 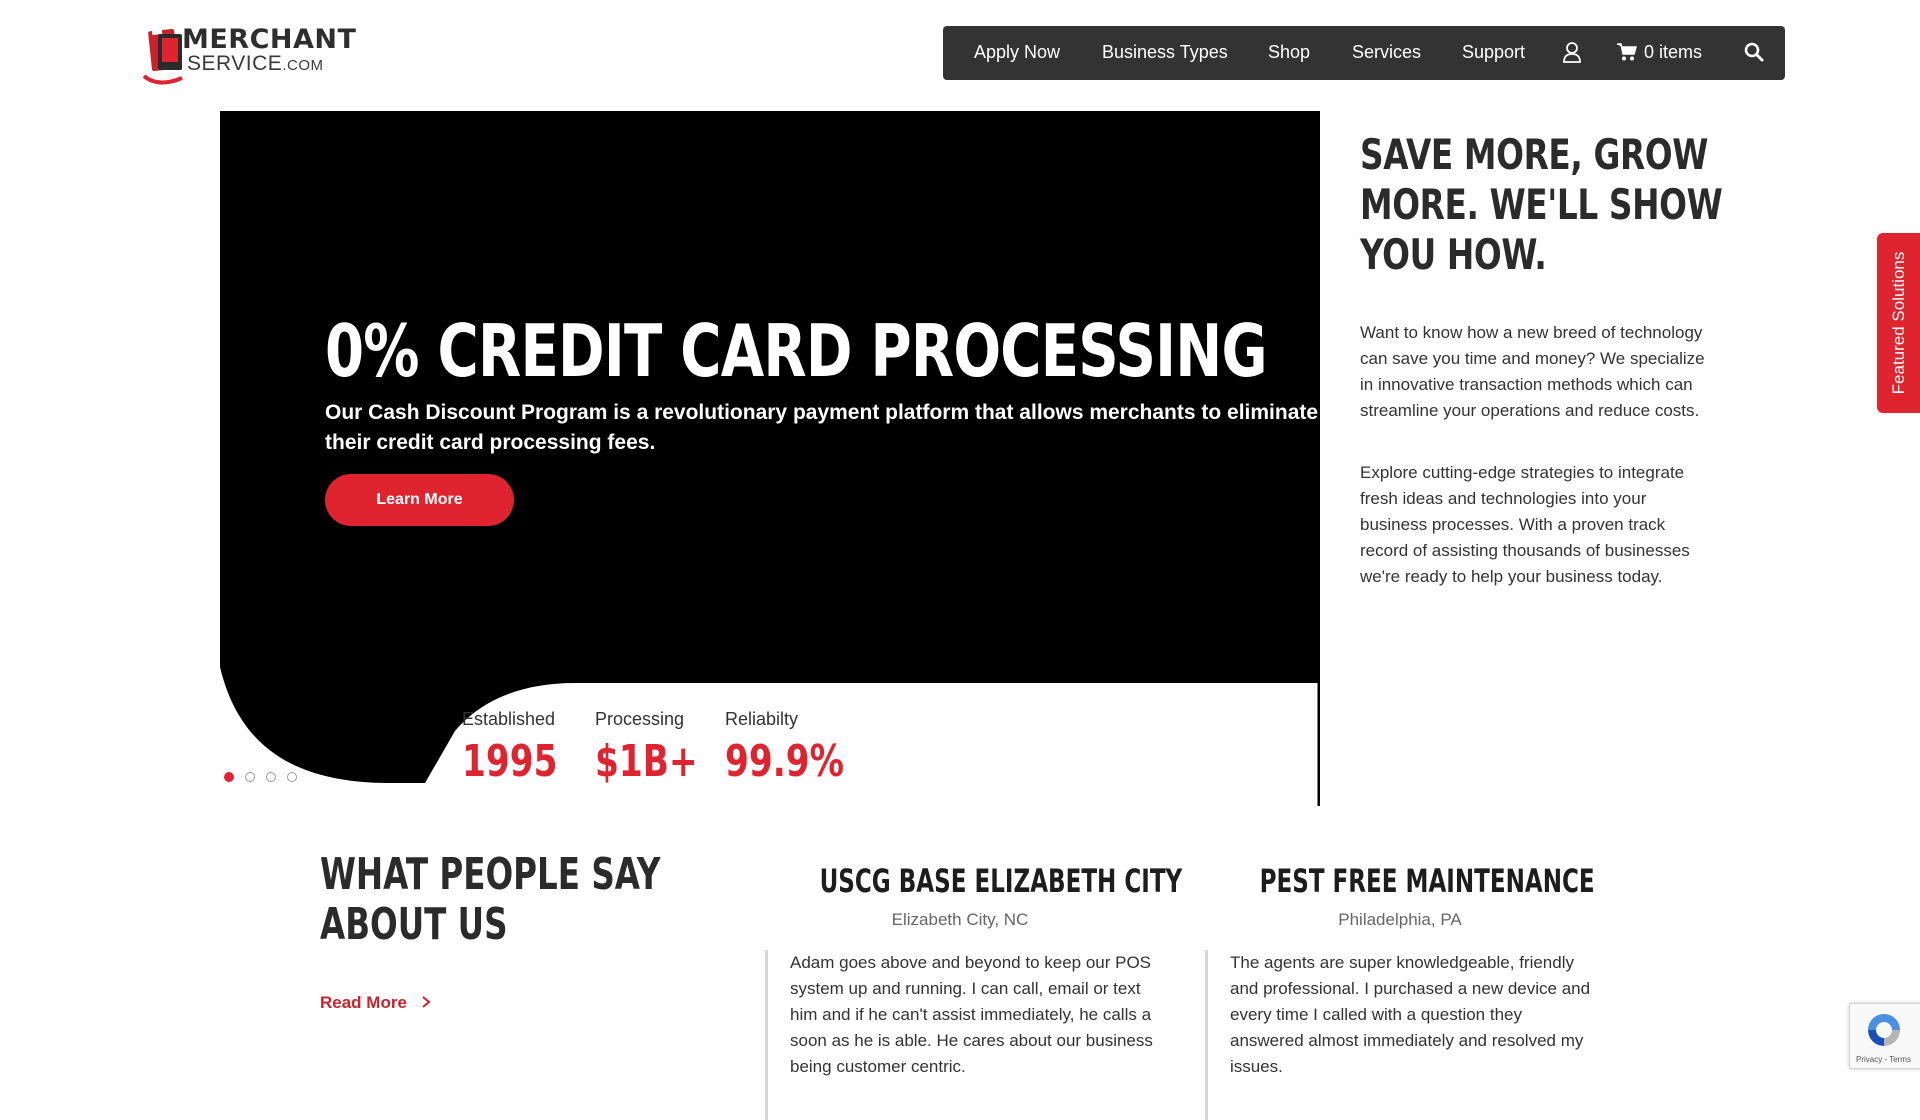 I want to click on testimonial-location: Elizabeth City, NC, so click(x=960, y=919).